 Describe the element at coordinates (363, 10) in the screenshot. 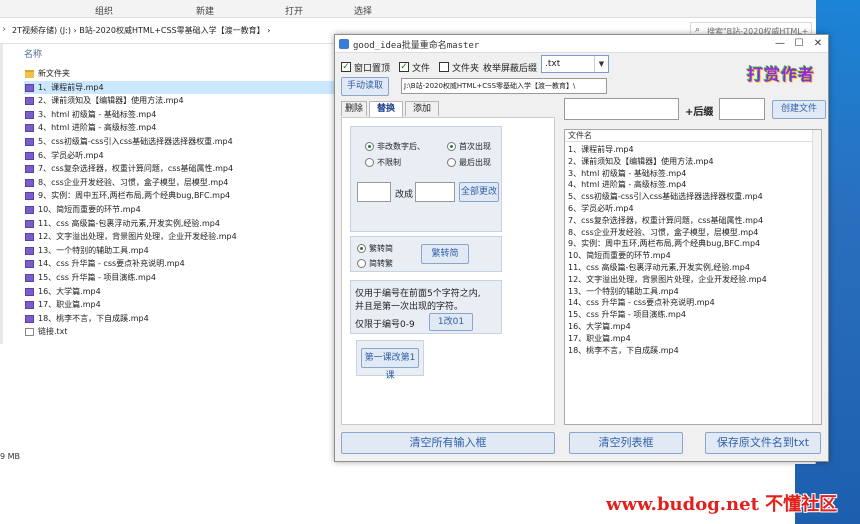

I see `ribbon-select: 选择` at that location.